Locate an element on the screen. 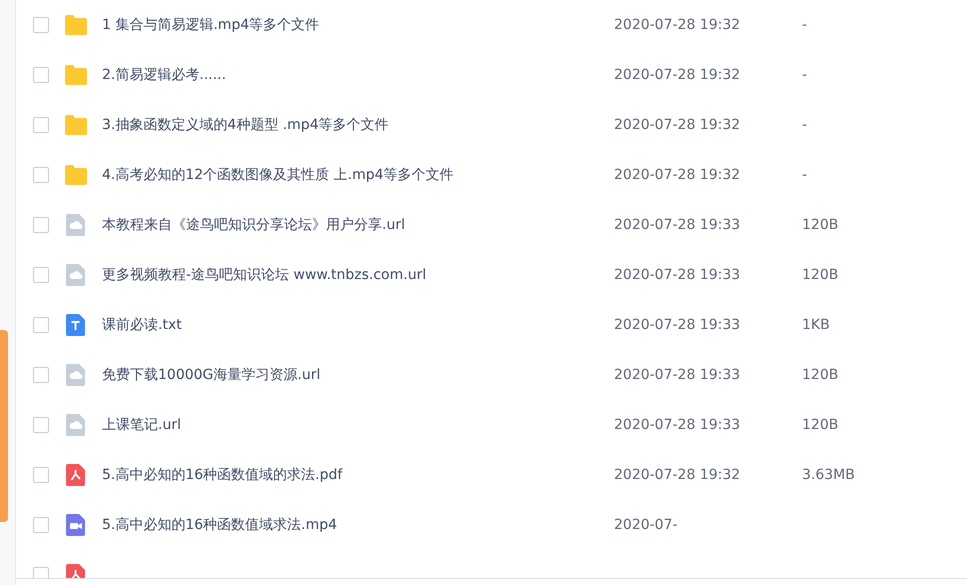 The width and height of the screenshot is (967, 585). side-tab is located at coordinates (4, 426).